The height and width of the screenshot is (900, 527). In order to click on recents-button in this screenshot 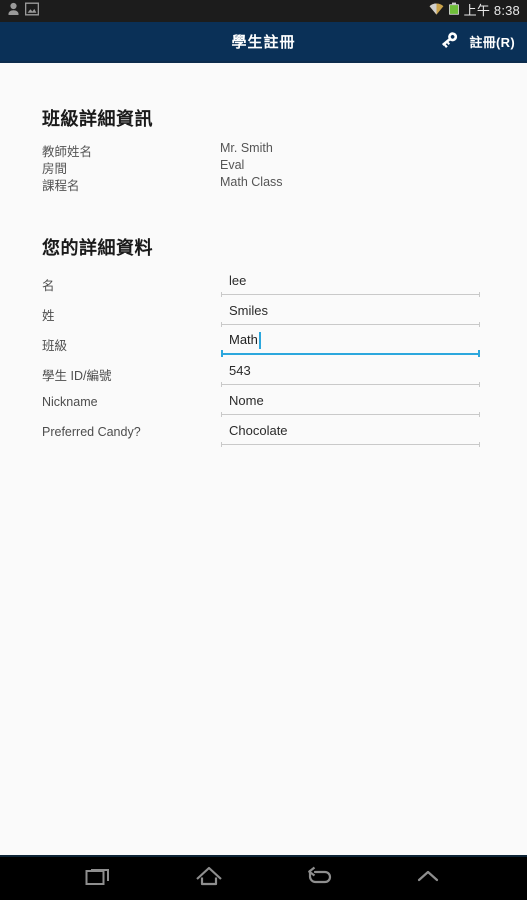, I will do `click(99, 879)`.